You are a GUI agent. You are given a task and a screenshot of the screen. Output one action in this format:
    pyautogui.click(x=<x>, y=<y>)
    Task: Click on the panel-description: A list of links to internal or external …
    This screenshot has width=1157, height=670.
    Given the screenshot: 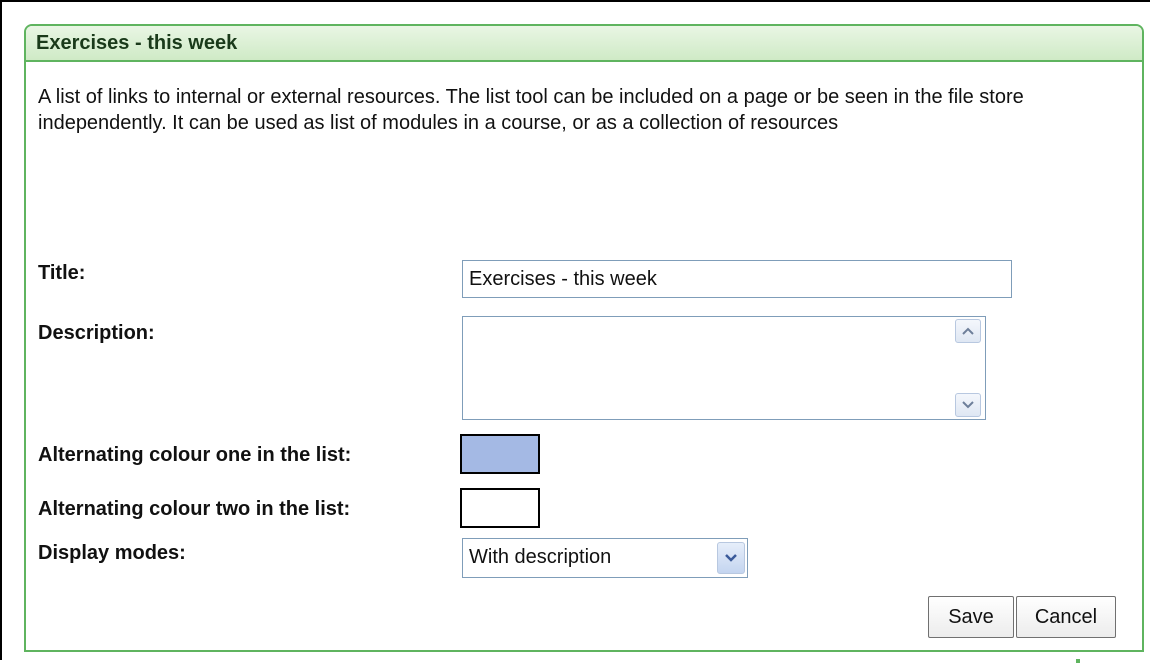 What is the action you would take?
    pyautogui.click(x=531, y=110)
    